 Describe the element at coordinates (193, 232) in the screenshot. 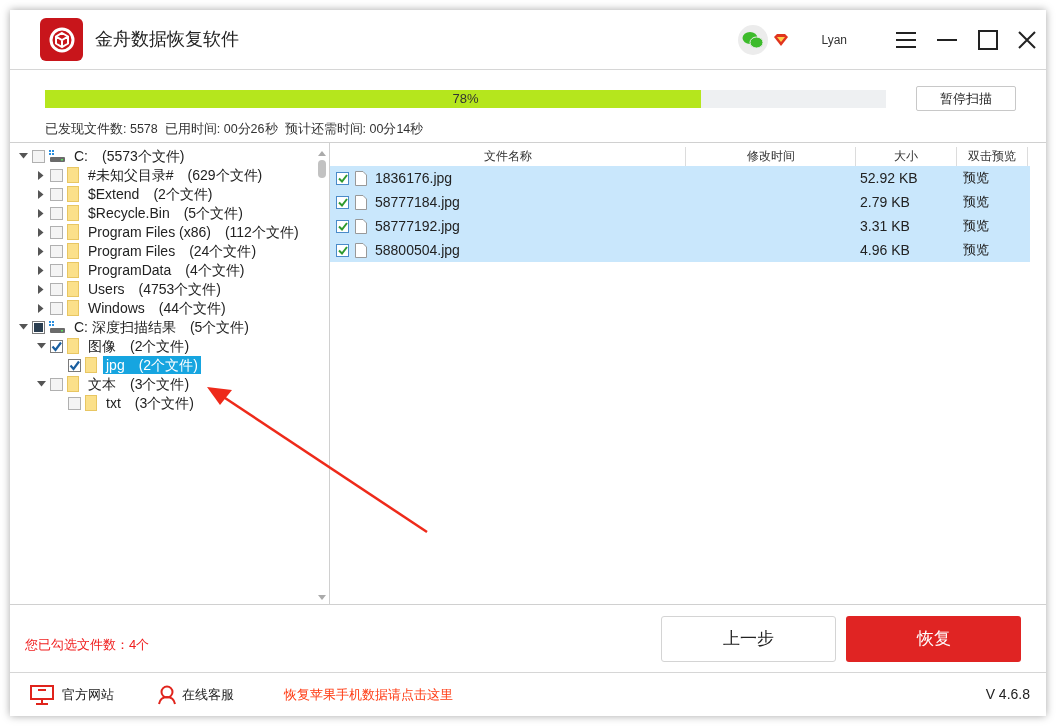

I see `tree-item: Program Files (x86) (112个文件)` at that location.